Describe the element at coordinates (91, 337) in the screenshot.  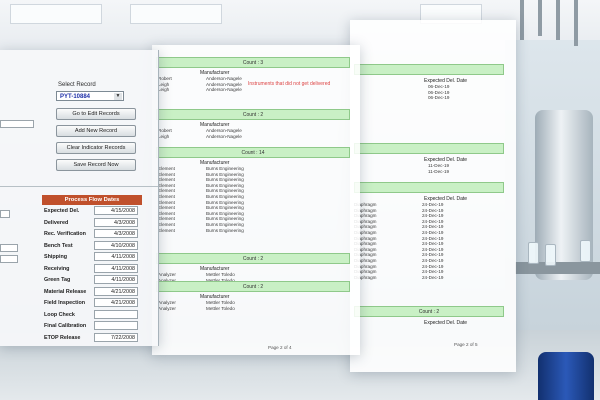
I see `process-row: ETOP Release 7/22/2008` at that location.